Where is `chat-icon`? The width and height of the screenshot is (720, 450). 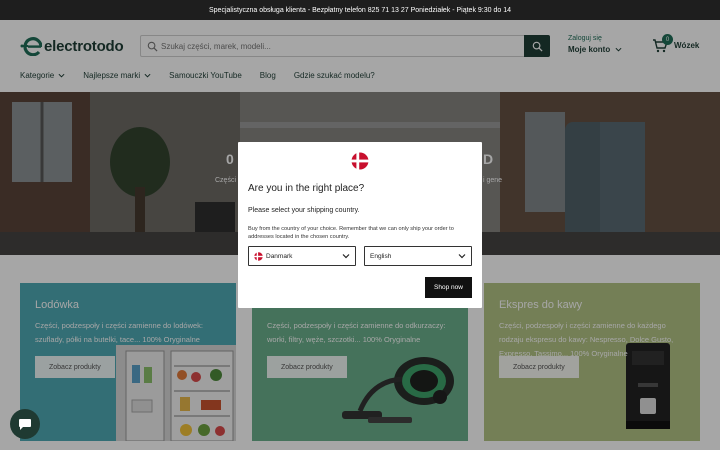
chat-icon is located at coordinates (25, 424).